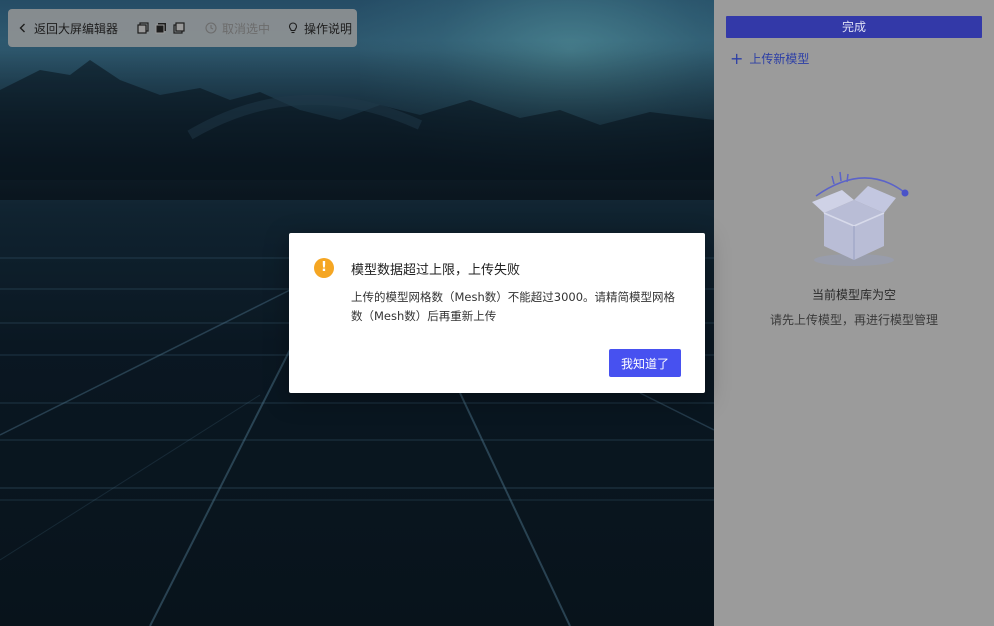  I want to click on upload-model-link: + 上传新模型, so click(769, 58).